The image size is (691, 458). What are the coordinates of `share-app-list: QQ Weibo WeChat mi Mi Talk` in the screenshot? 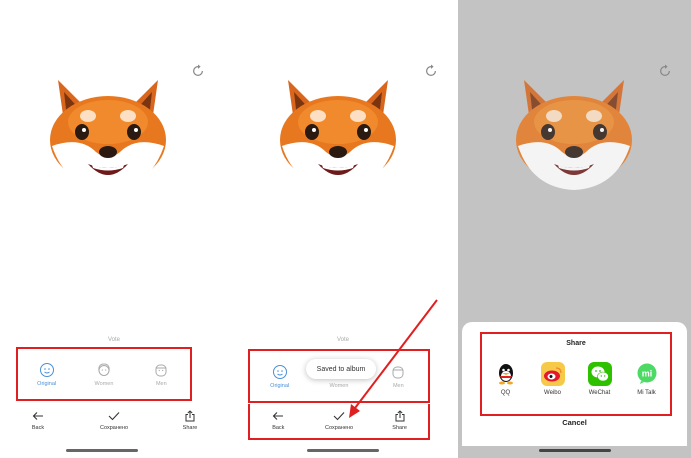 It's located at (576, 379).